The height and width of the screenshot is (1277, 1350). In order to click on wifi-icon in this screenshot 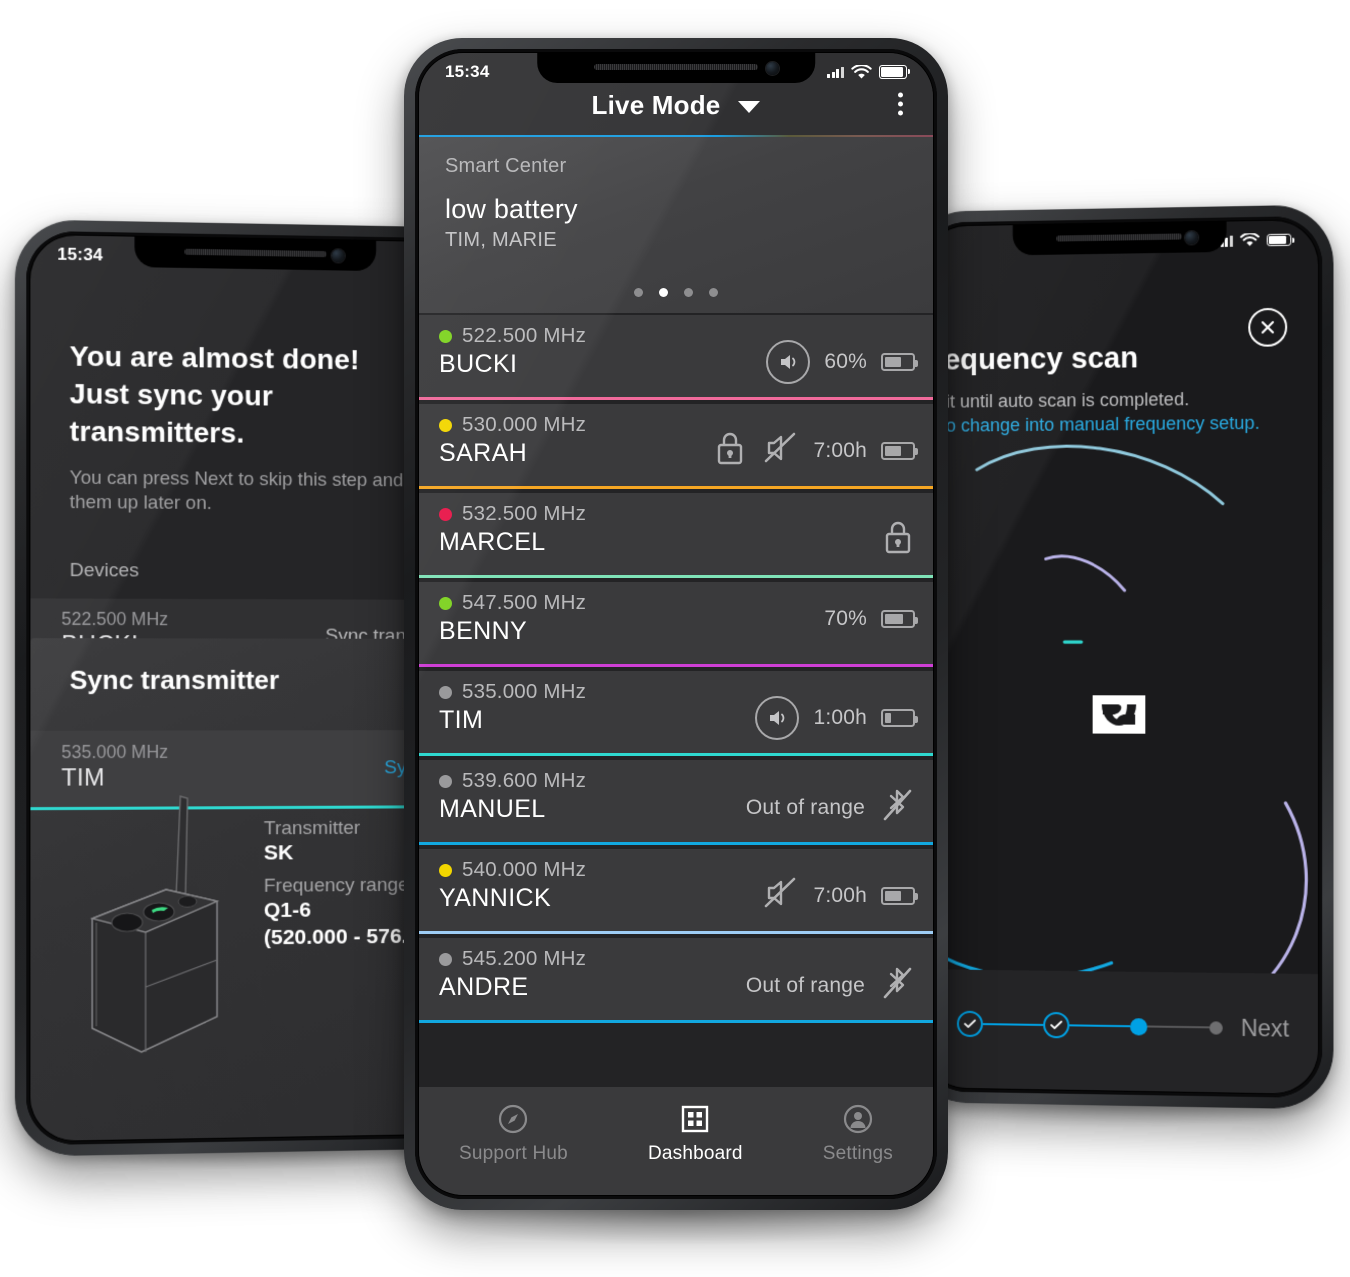, I will do `click(861, 71)`.